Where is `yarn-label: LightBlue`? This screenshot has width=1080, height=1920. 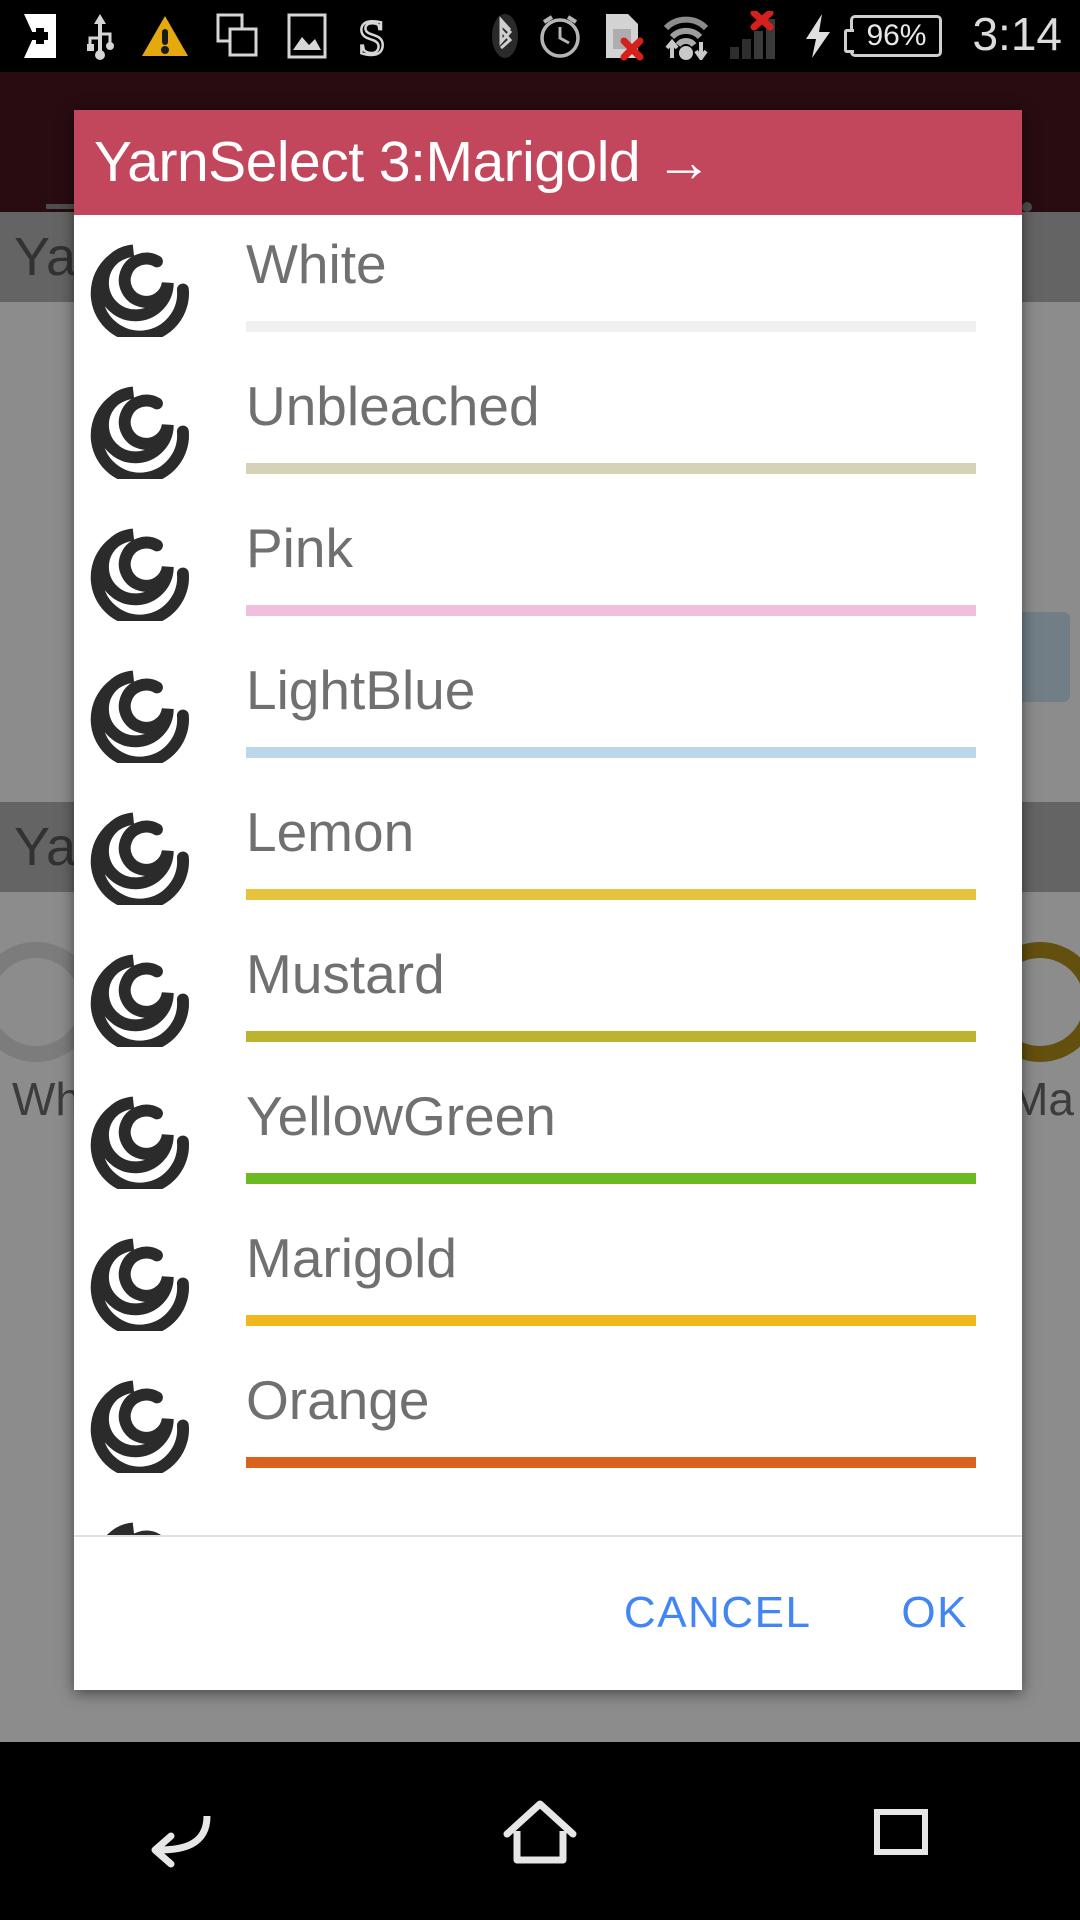 yarn-label: LightBlue is located at coordinates (361, 690).